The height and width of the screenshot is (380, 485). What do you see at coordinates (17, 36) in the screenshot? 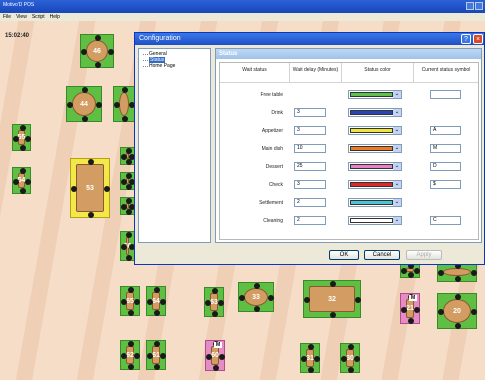
I see `clock: 15:02:40` at bounding box center [17, 36].